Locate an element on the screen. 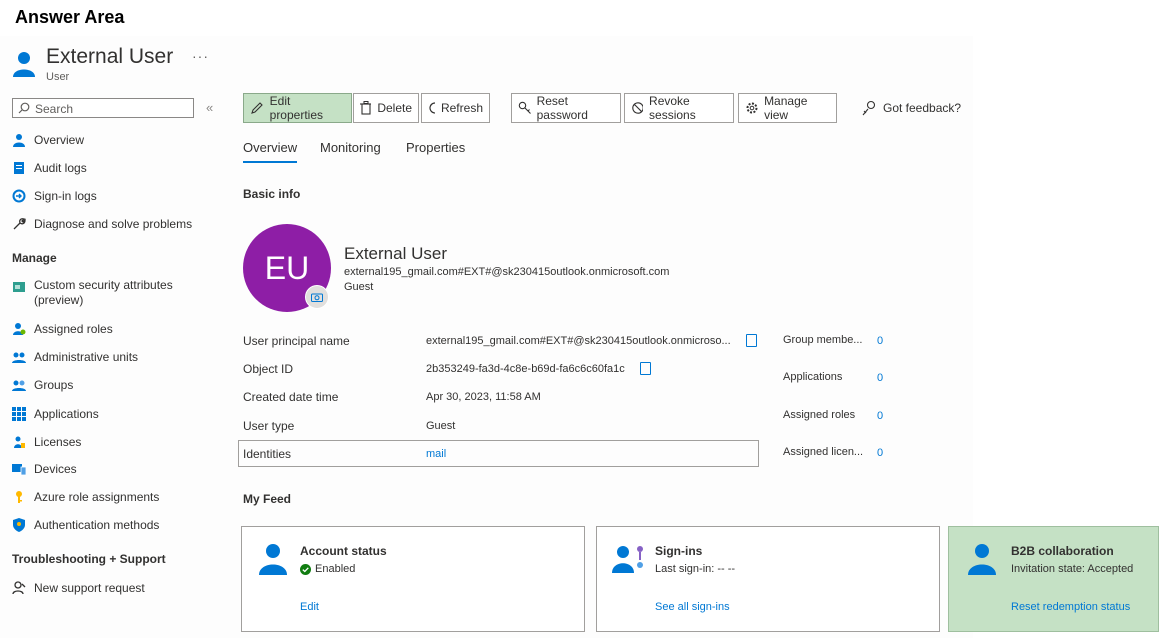  field-value-created: Apr 30, 2023, 11:58 AM is located at coordinates (483, 397).